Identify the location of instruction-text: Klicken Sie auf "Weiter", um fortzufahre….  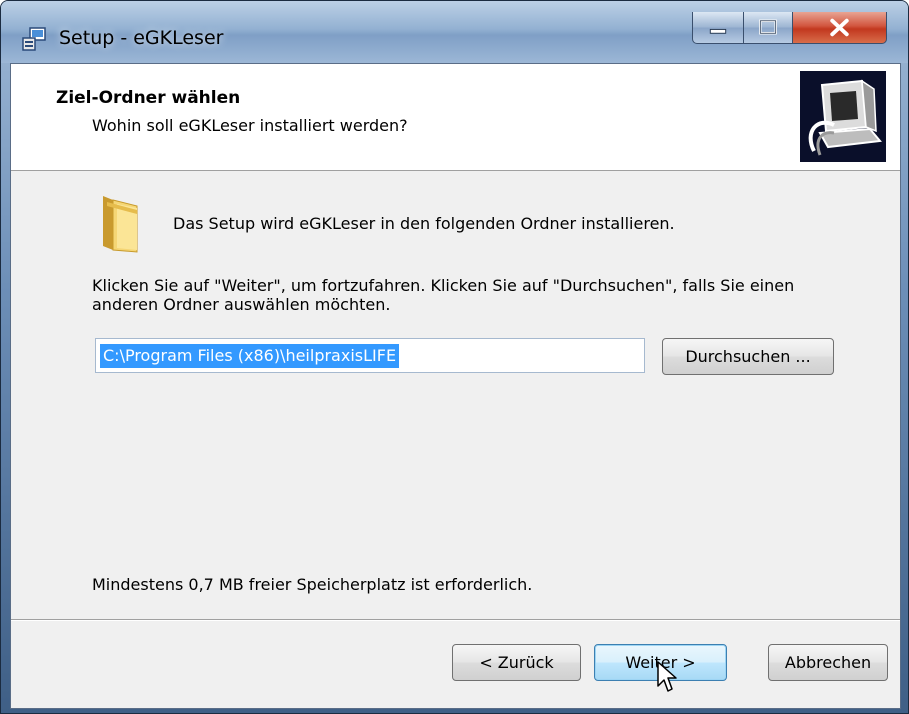
(443, 295).